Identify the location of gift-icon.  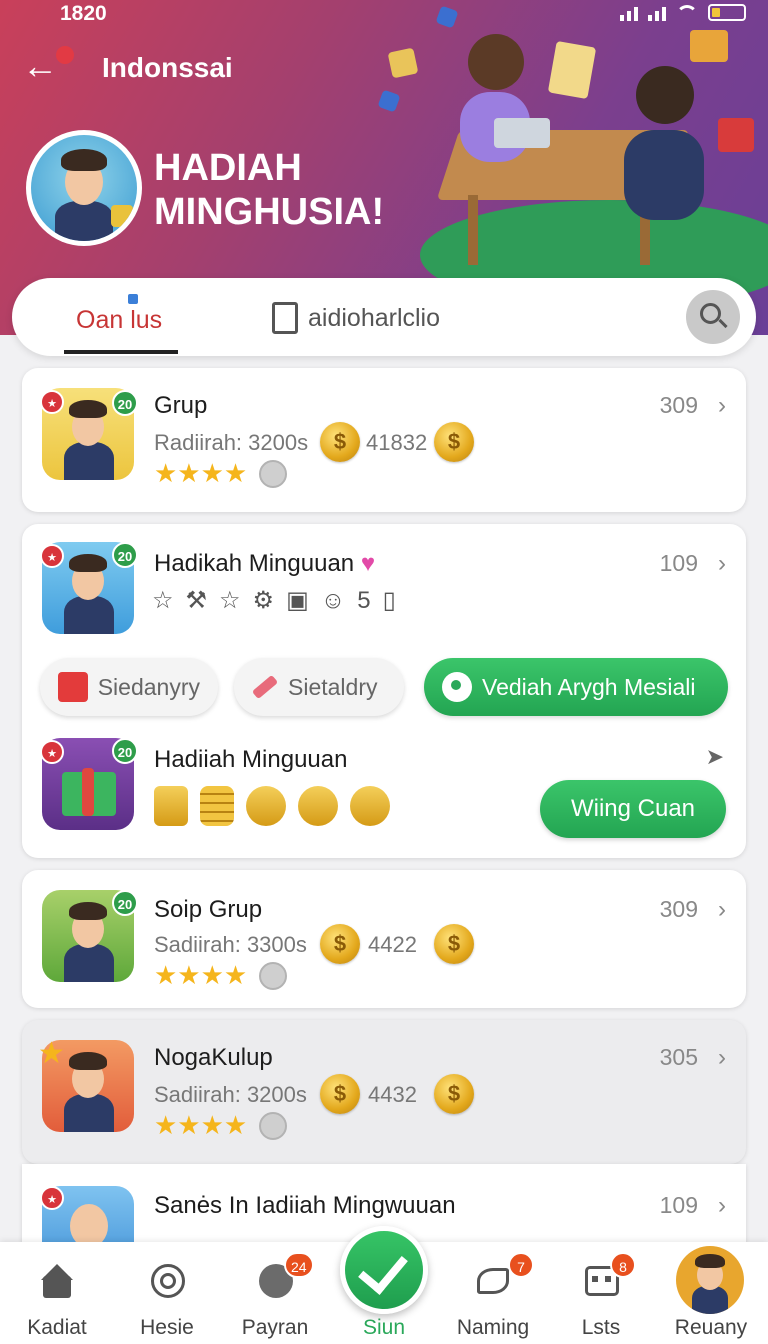
(709, 46).